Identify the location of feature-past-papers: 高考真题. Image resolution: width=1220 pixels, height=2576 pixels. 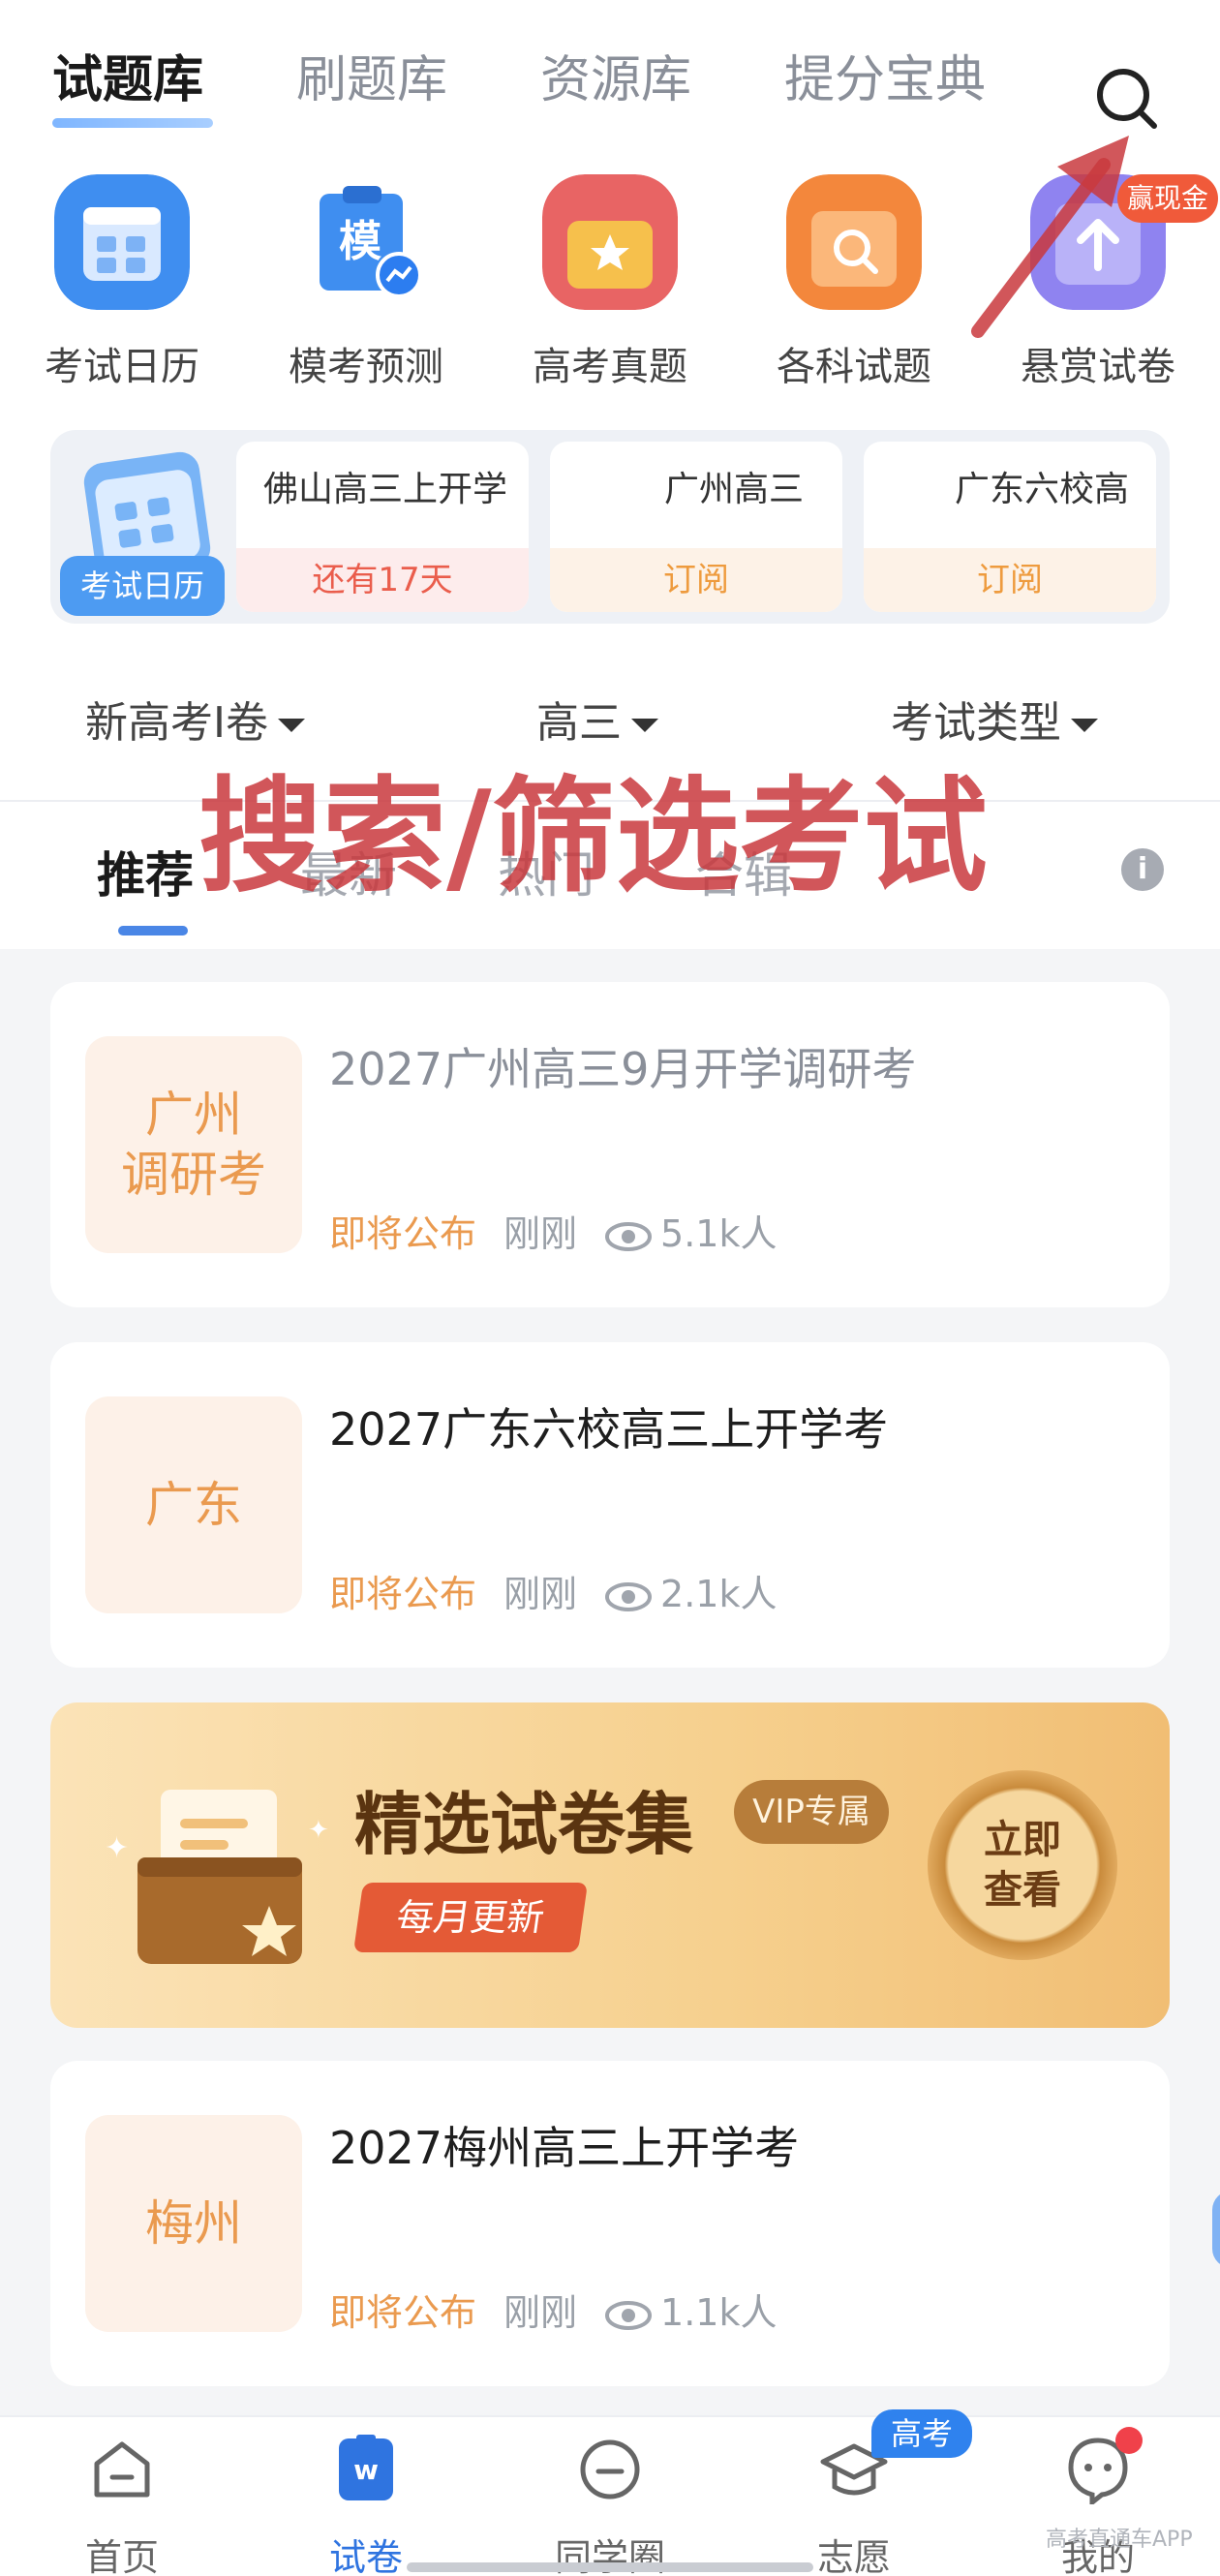
(609, 285).